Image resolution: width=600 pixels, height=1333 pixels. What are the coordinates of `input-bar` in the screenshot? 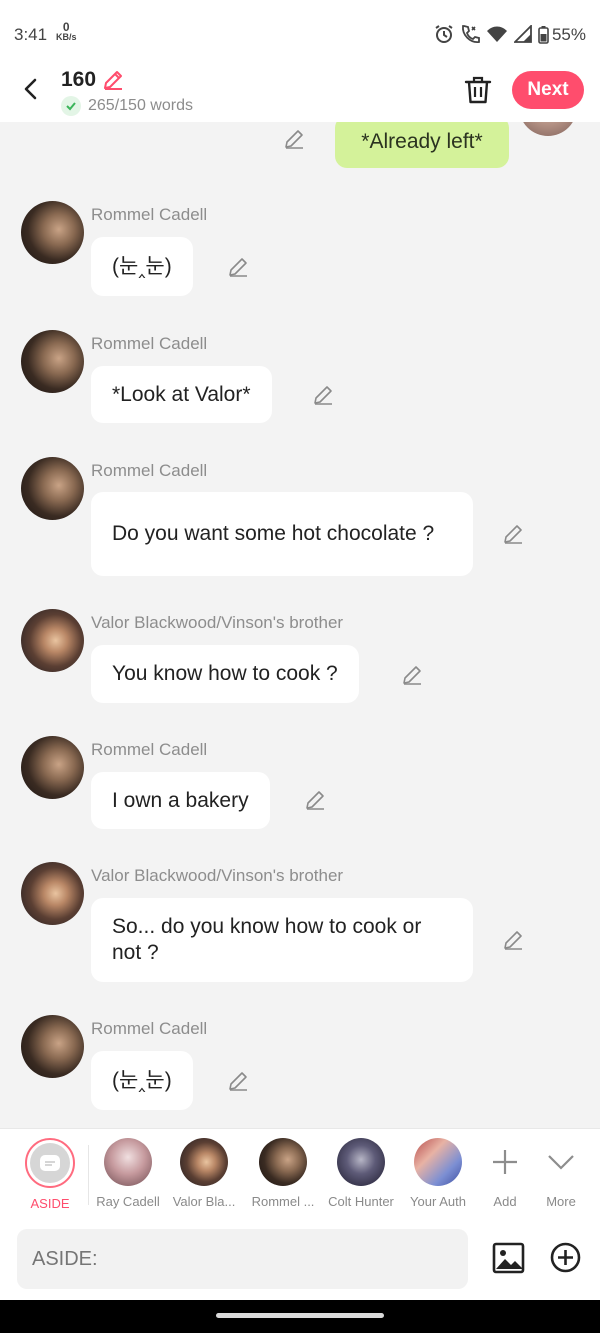 It's located at (300, 1260).